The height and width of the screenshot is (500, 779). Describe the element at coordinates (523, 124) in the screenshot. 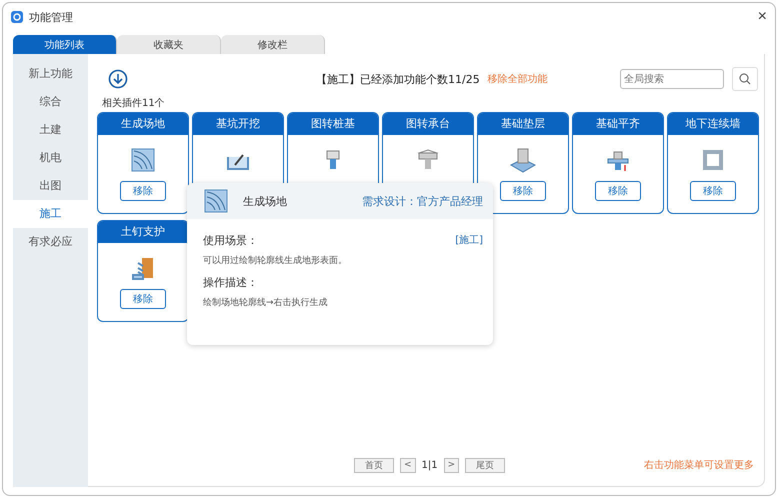

I see `card-title: 基础垫层` at that location.